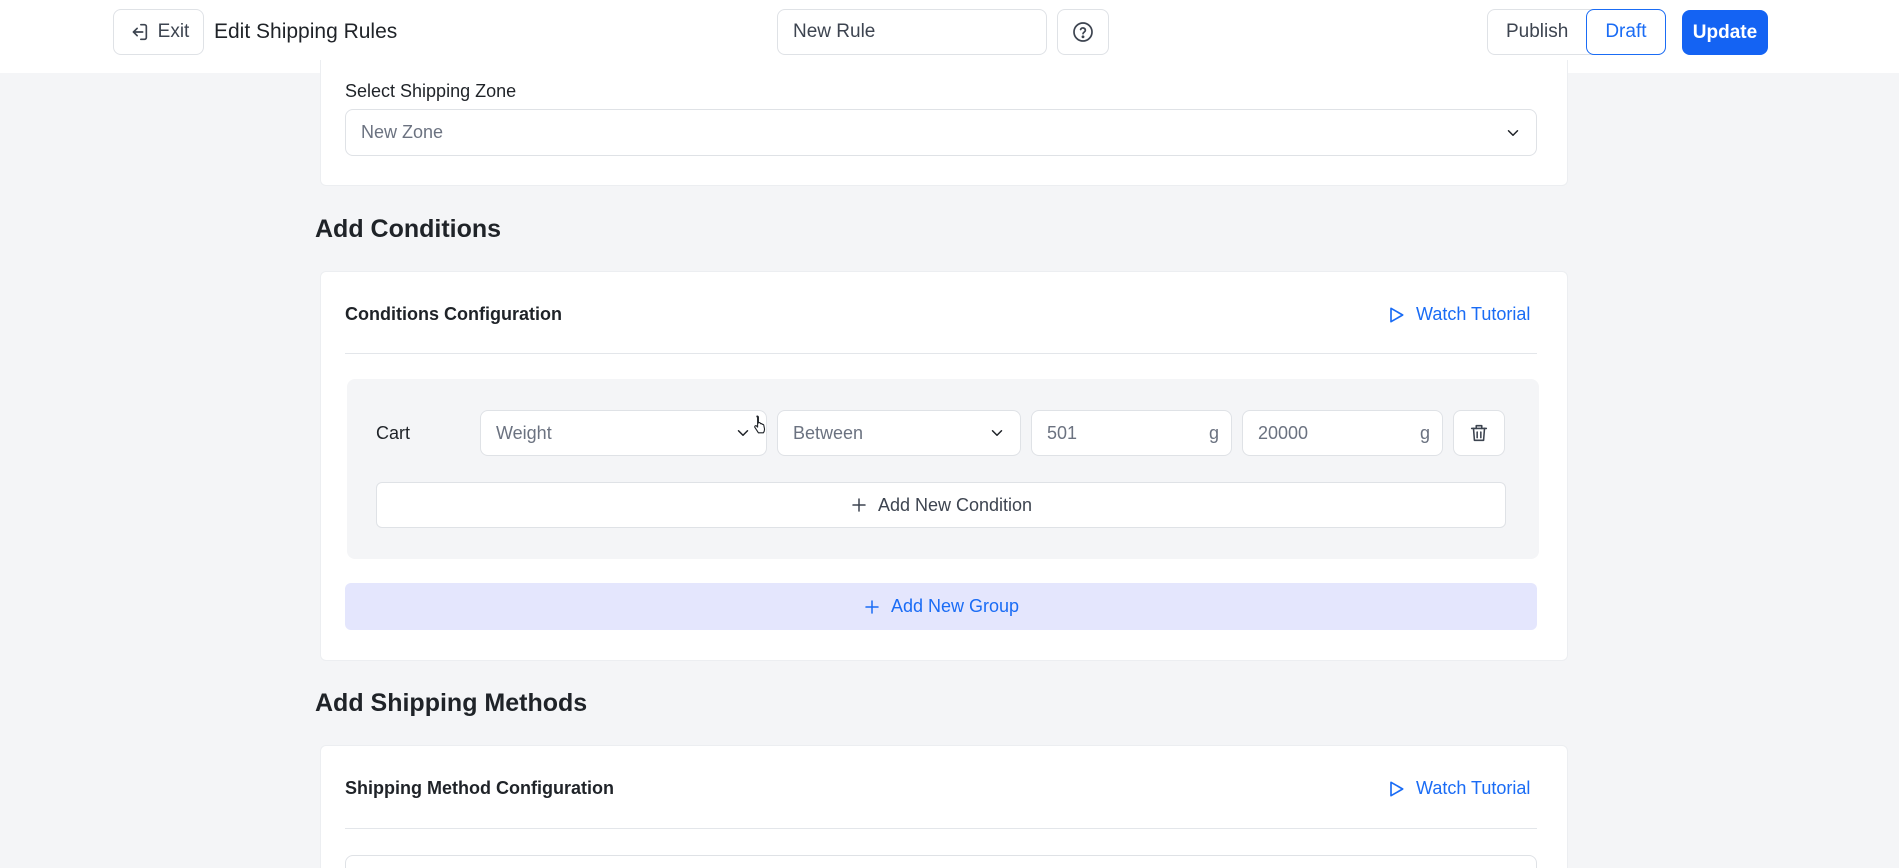 The height and width of the screenshot is (868, 1899). What do you see at coordinates (139, 32) in the screenshot?
I see `exit-icon` at bounding box center [139, 32].